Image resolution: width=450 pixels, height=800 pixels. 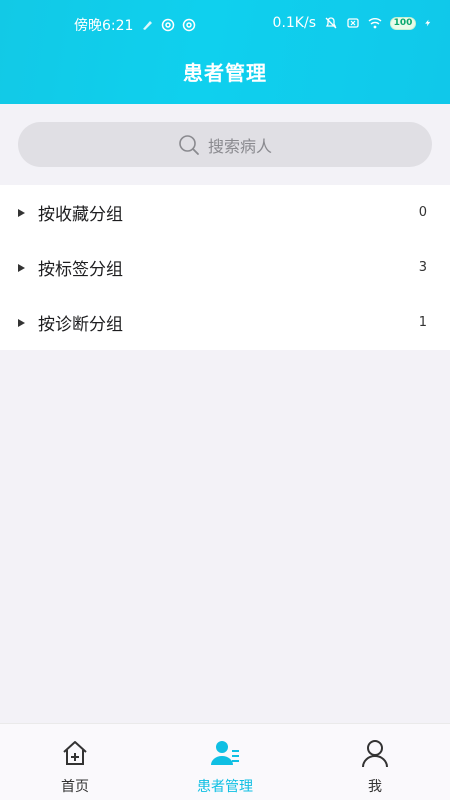 What do you see at coordinates (225, 212) in the screenshot?
I see `group-row-favorites: 按收藏分组 0` at bounding box center [225, 212].